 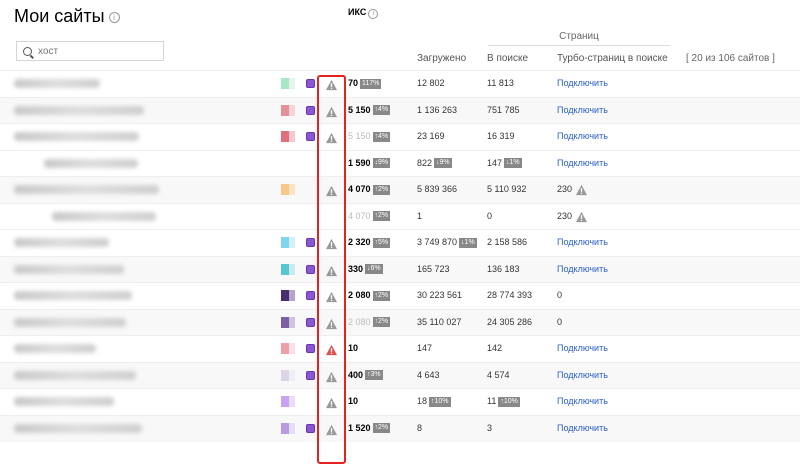 What do you see at coordinates (579, 36) in the screenshot?
I see `pages-group-label: Страниц` at bounding box center [579, 36].